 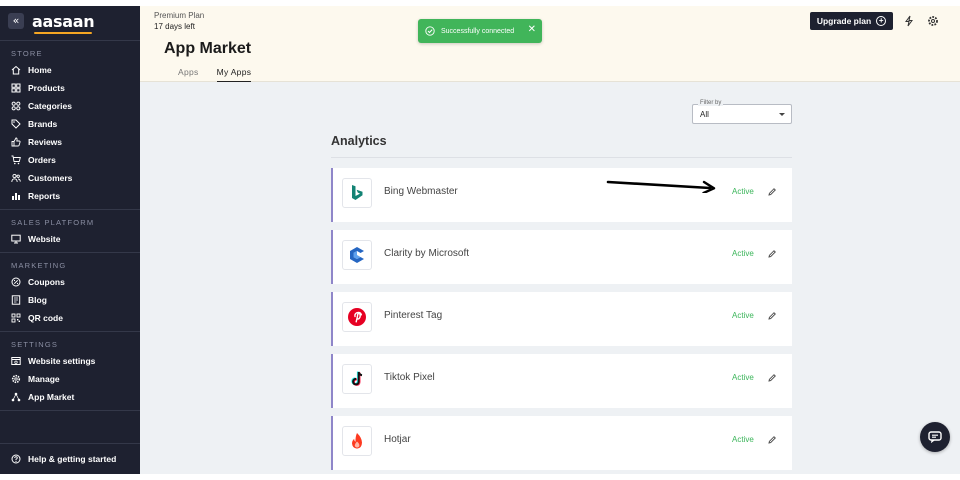 What do you see at coordinates (782, 114) in the screenshot?
I see `caret-down-icon` at bounding box center [782, 114].